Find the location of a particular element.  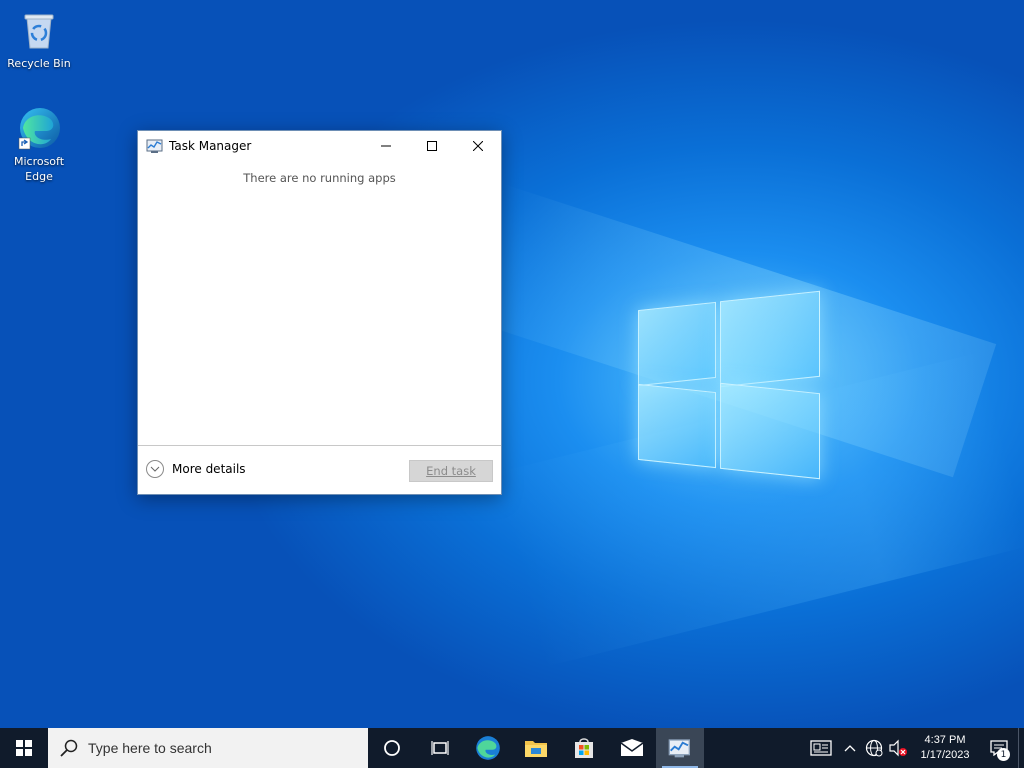

taskbar: Type here to search 4:37 PM 1/17/2023 1 is located at coordinates (512, 748).